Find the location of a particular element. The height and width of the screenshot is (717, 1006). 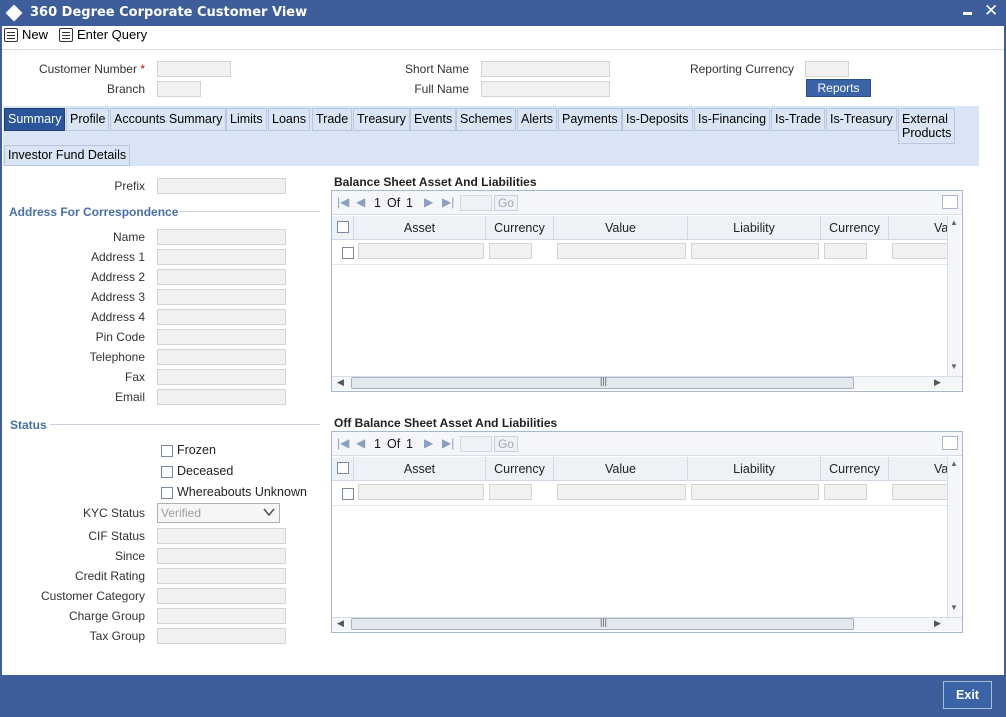

tab-treasury: Treasury is located at coordinates (381, 119).